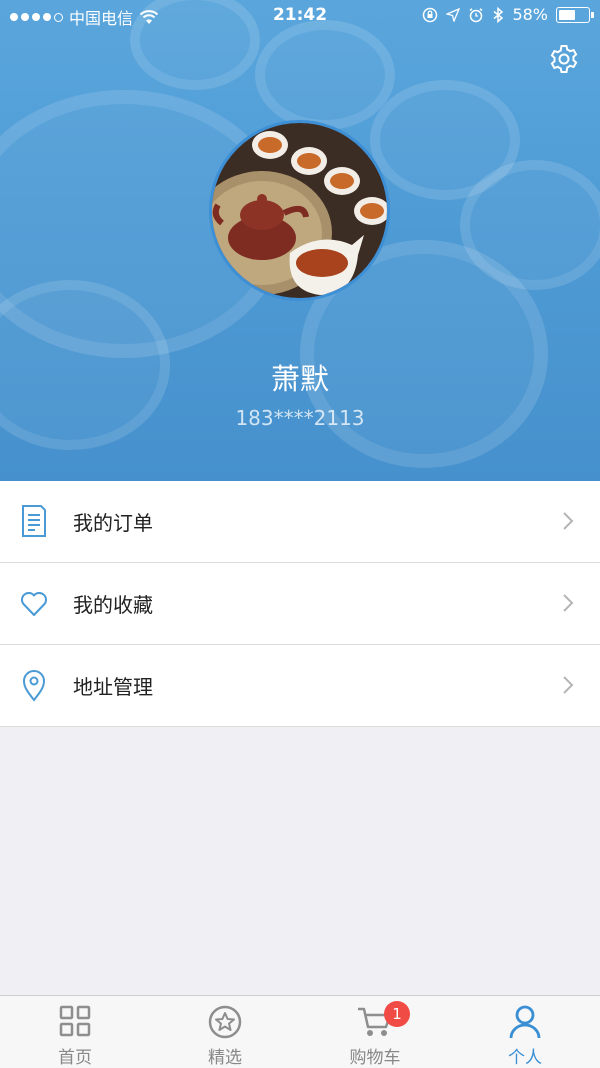  I want to click on status-bar: 中国电信 21:42 58%, so click(300, 15).